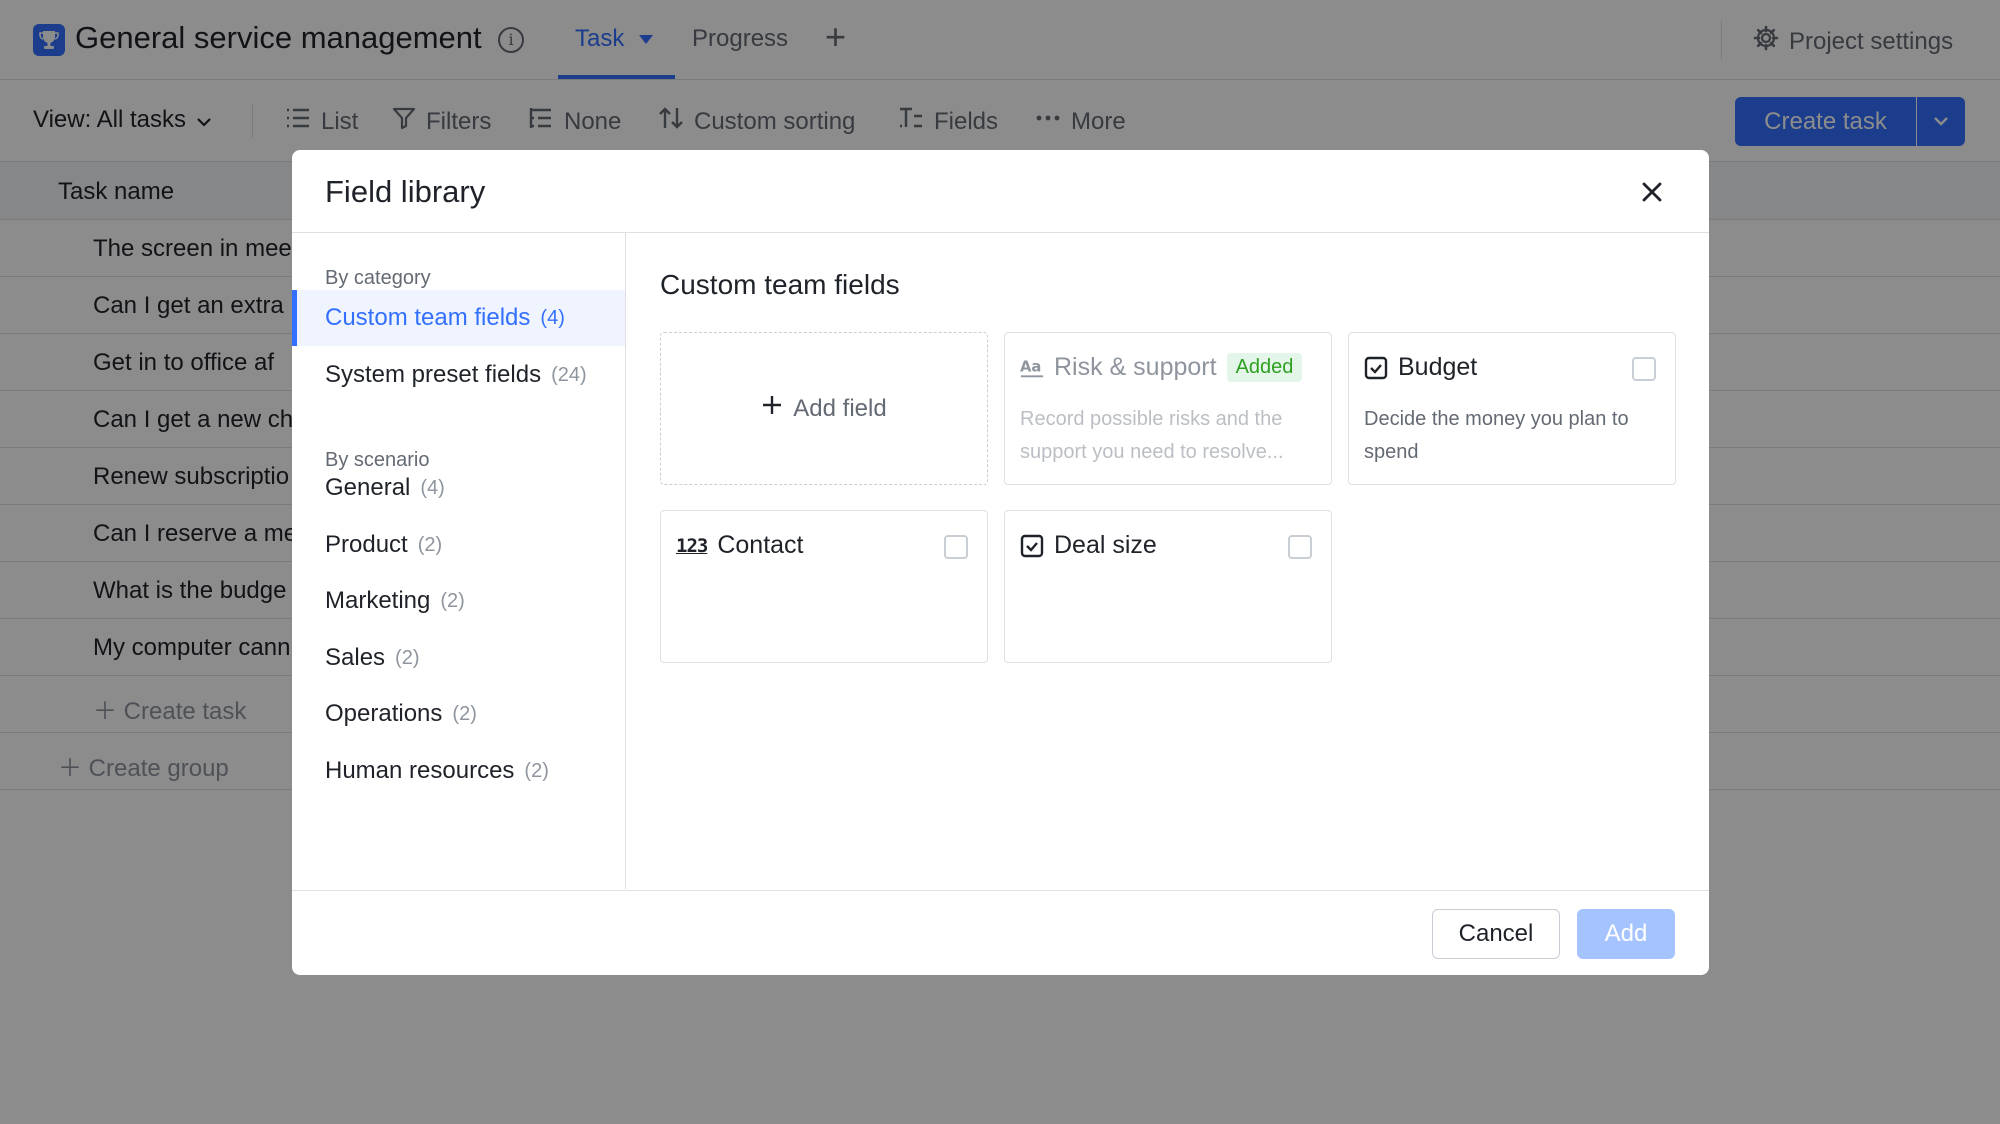  I want to click on add-field-button: Add field, so click(824, 408).